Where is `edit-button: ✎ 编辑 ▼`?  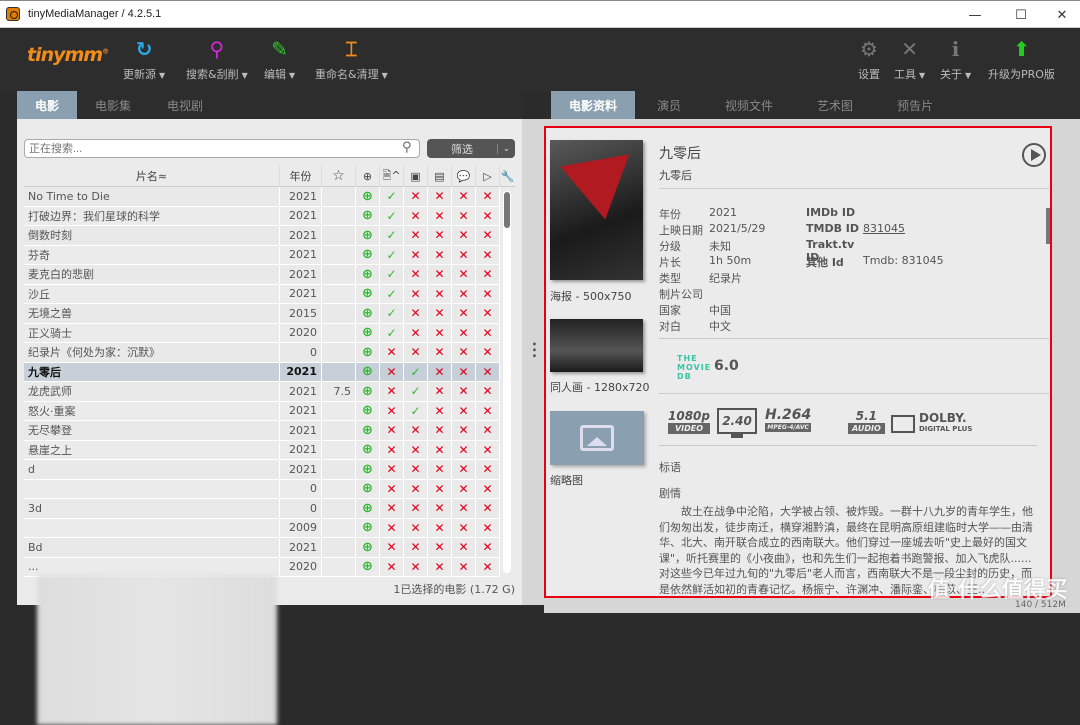 edit-button: ✎ 编辑 ▼ is located at coordinates (279, 59).